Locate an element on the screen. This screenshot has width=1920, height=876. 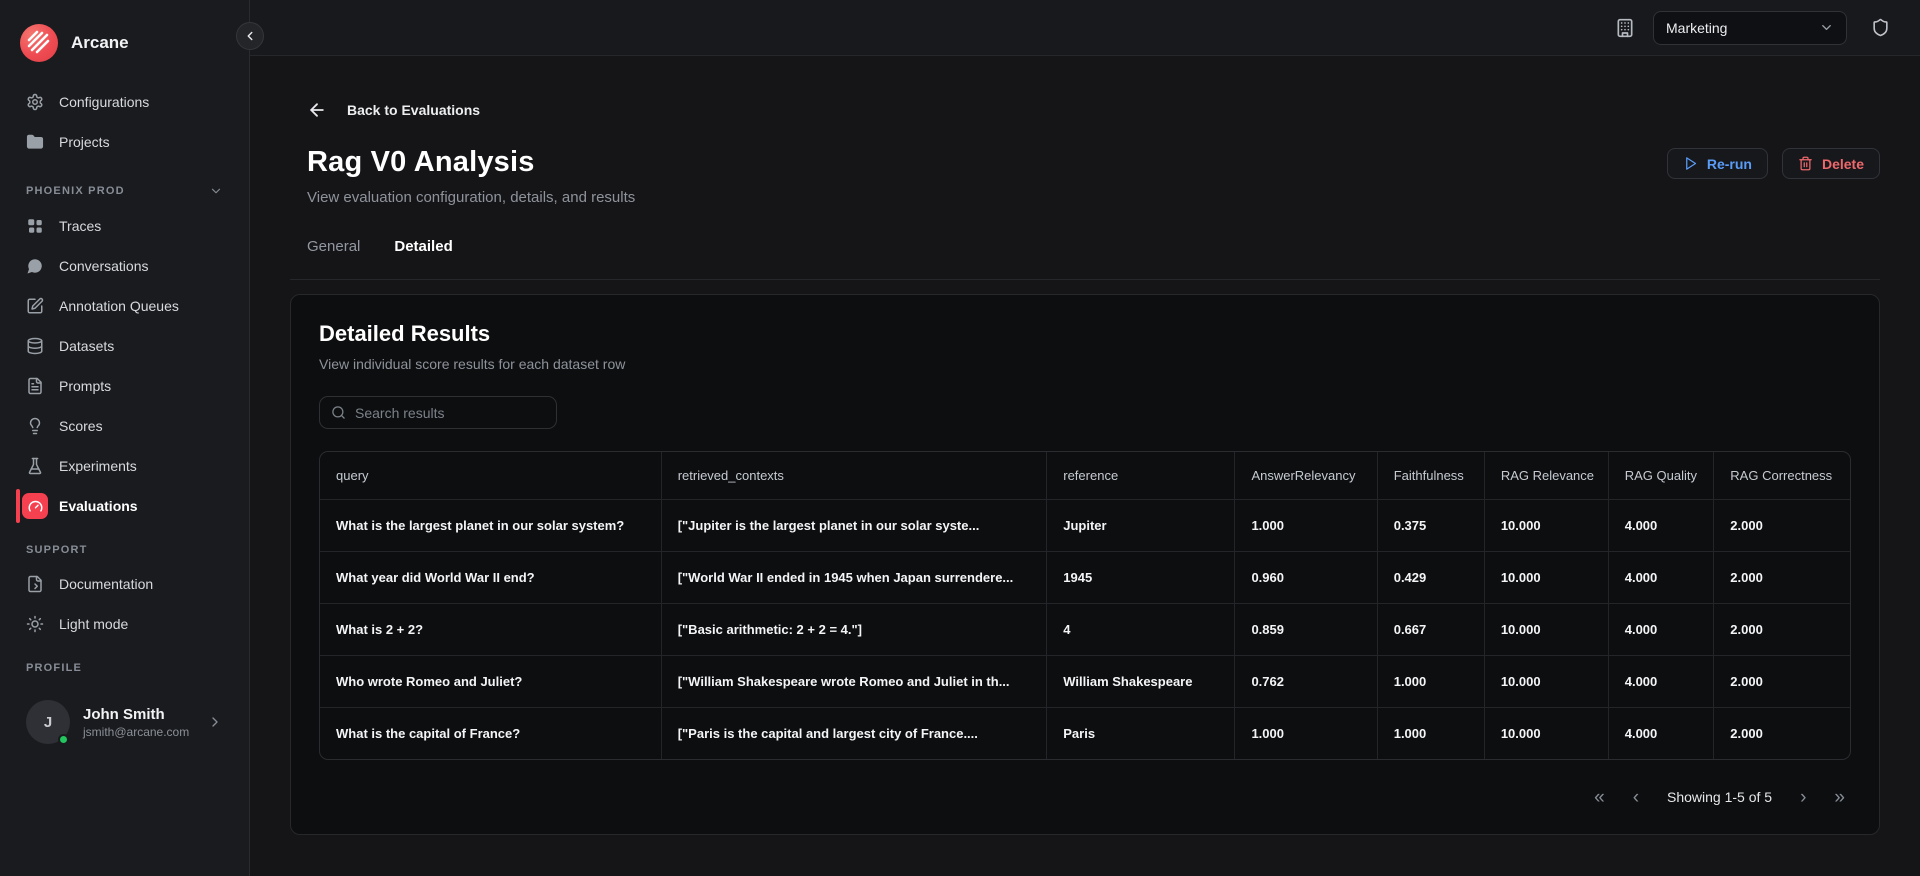
sidebar-item-prompts: Prompts is located at coordinates (124, 386).